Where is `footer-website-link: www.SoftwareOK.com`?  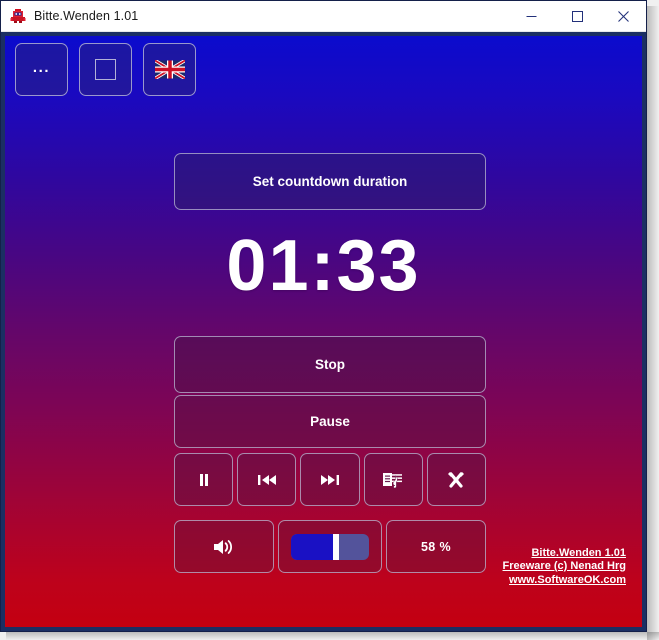
footer-website-link: www.SoftwareOK.com is located at coordinates (564, 581).